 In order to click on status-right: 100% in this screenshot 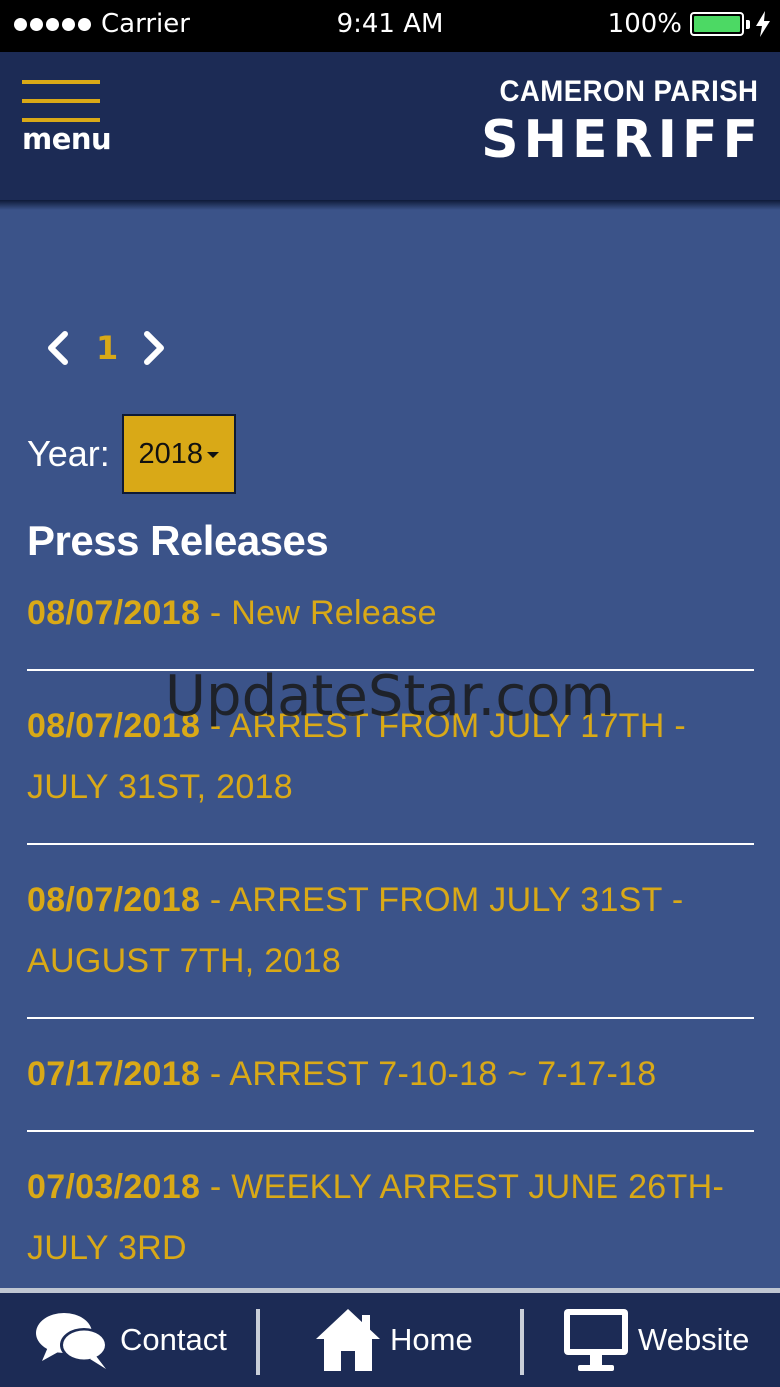, I will do `click(689, 24)`.